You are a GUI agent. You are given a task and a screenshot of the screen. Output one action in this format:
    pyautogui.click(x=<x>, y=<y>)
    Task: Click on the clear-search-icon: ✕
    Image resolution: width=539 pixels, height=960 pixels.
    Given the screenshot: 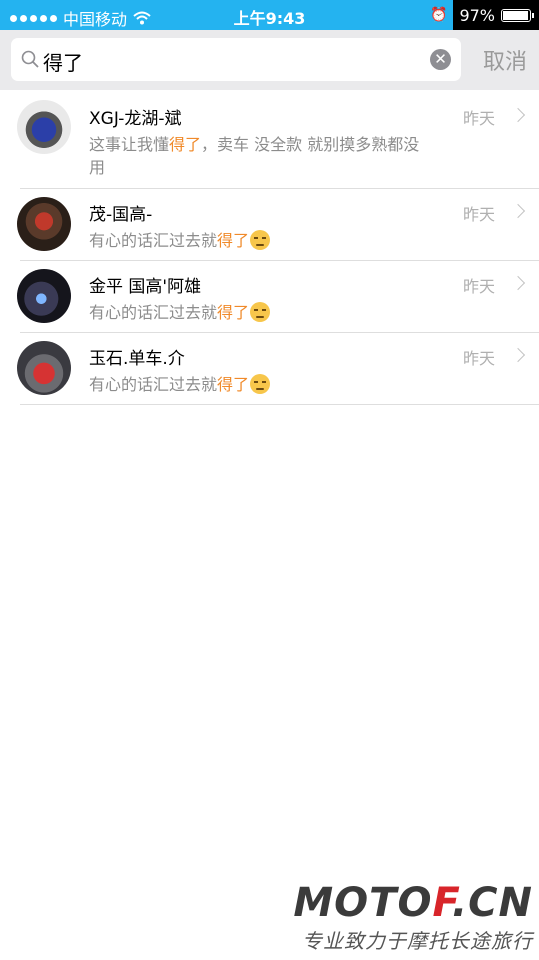 What is the action you would take?
    pyautogui.click(x=440, y=59)
    